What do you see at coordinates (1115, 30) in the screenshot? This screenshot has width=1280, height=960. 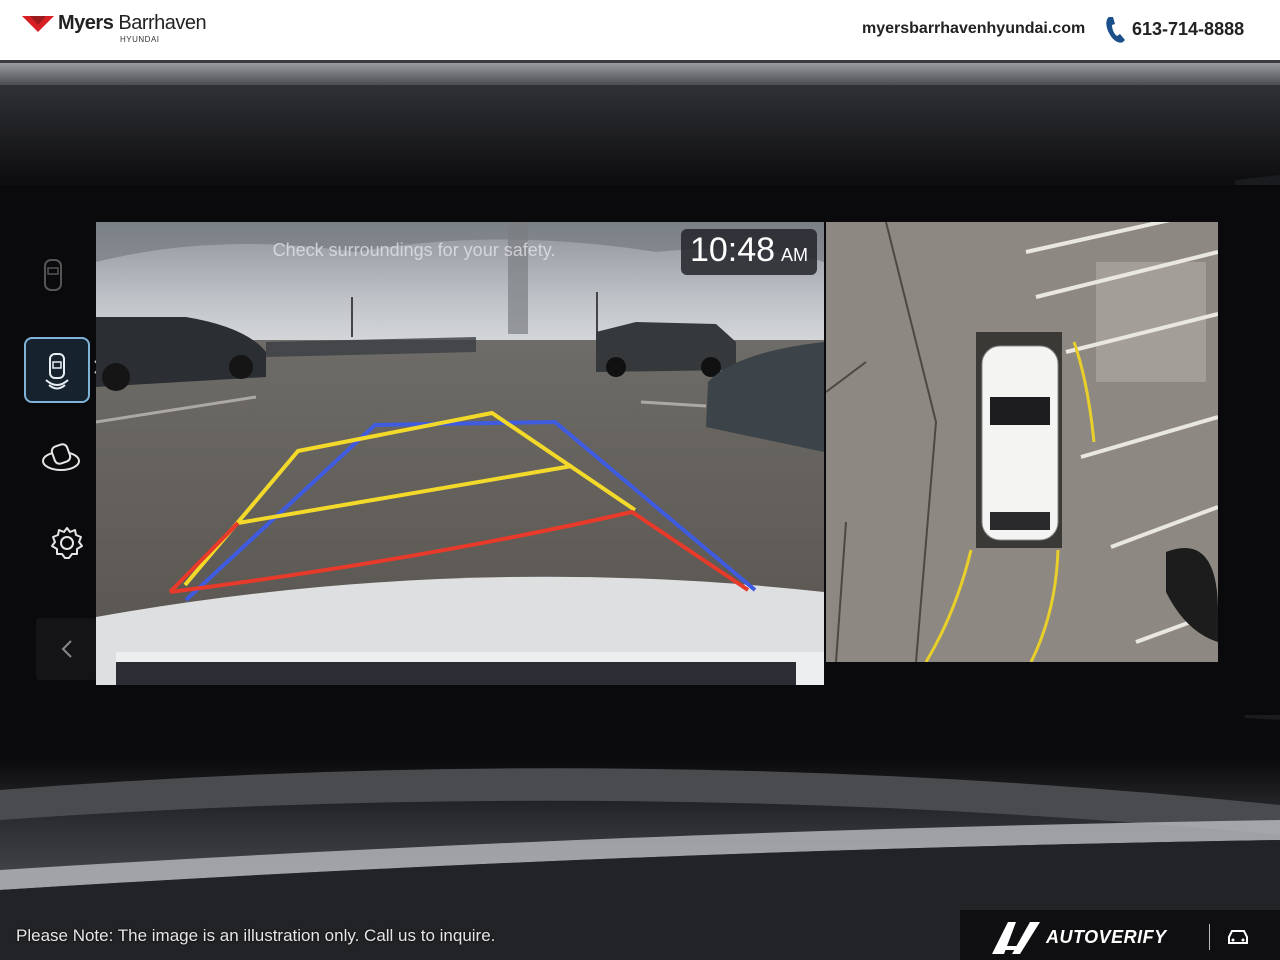 I see `phone-icon` at bounding box center [1115, 30].